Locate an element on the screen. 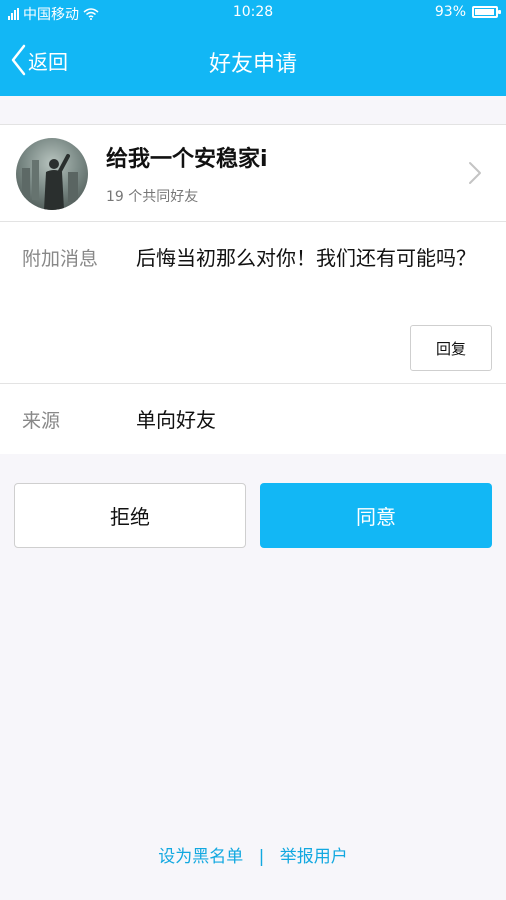  blacklist-link: 设为黑名单 is located at coordinates (200, 857).